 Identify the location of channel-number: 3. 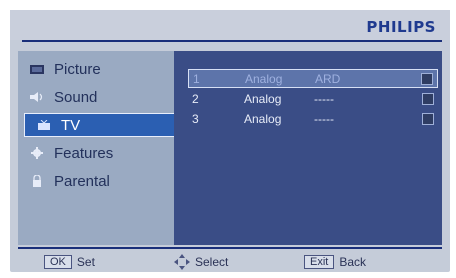
(195, 118).